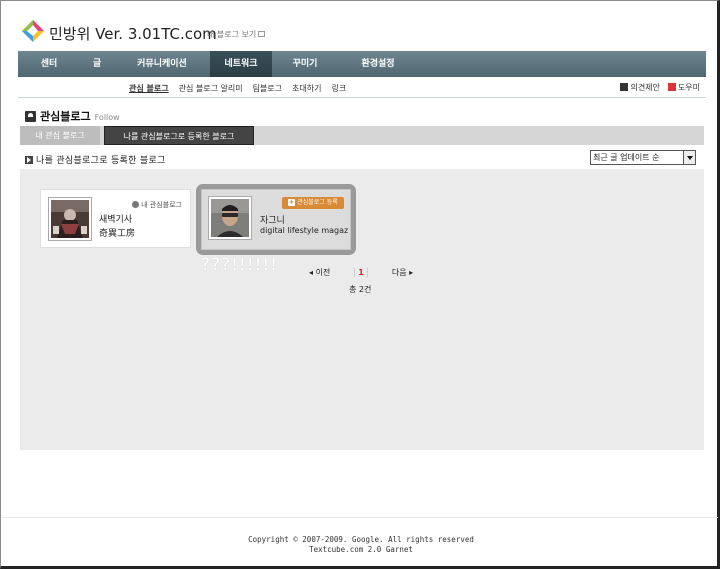 Image resolution: width=720 pixels, height=569 pixels. Describe the element at coordinates (49, 64) in the screenshot. I see `nav-center: 센터` at that location.